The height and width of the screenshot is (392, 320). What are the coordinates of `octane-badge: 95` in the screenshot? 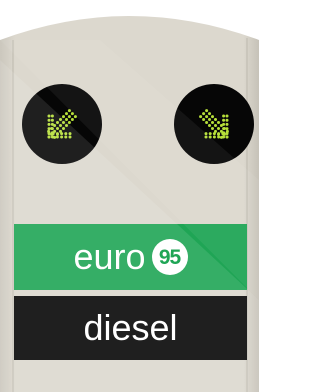 It's located at (169, 257).